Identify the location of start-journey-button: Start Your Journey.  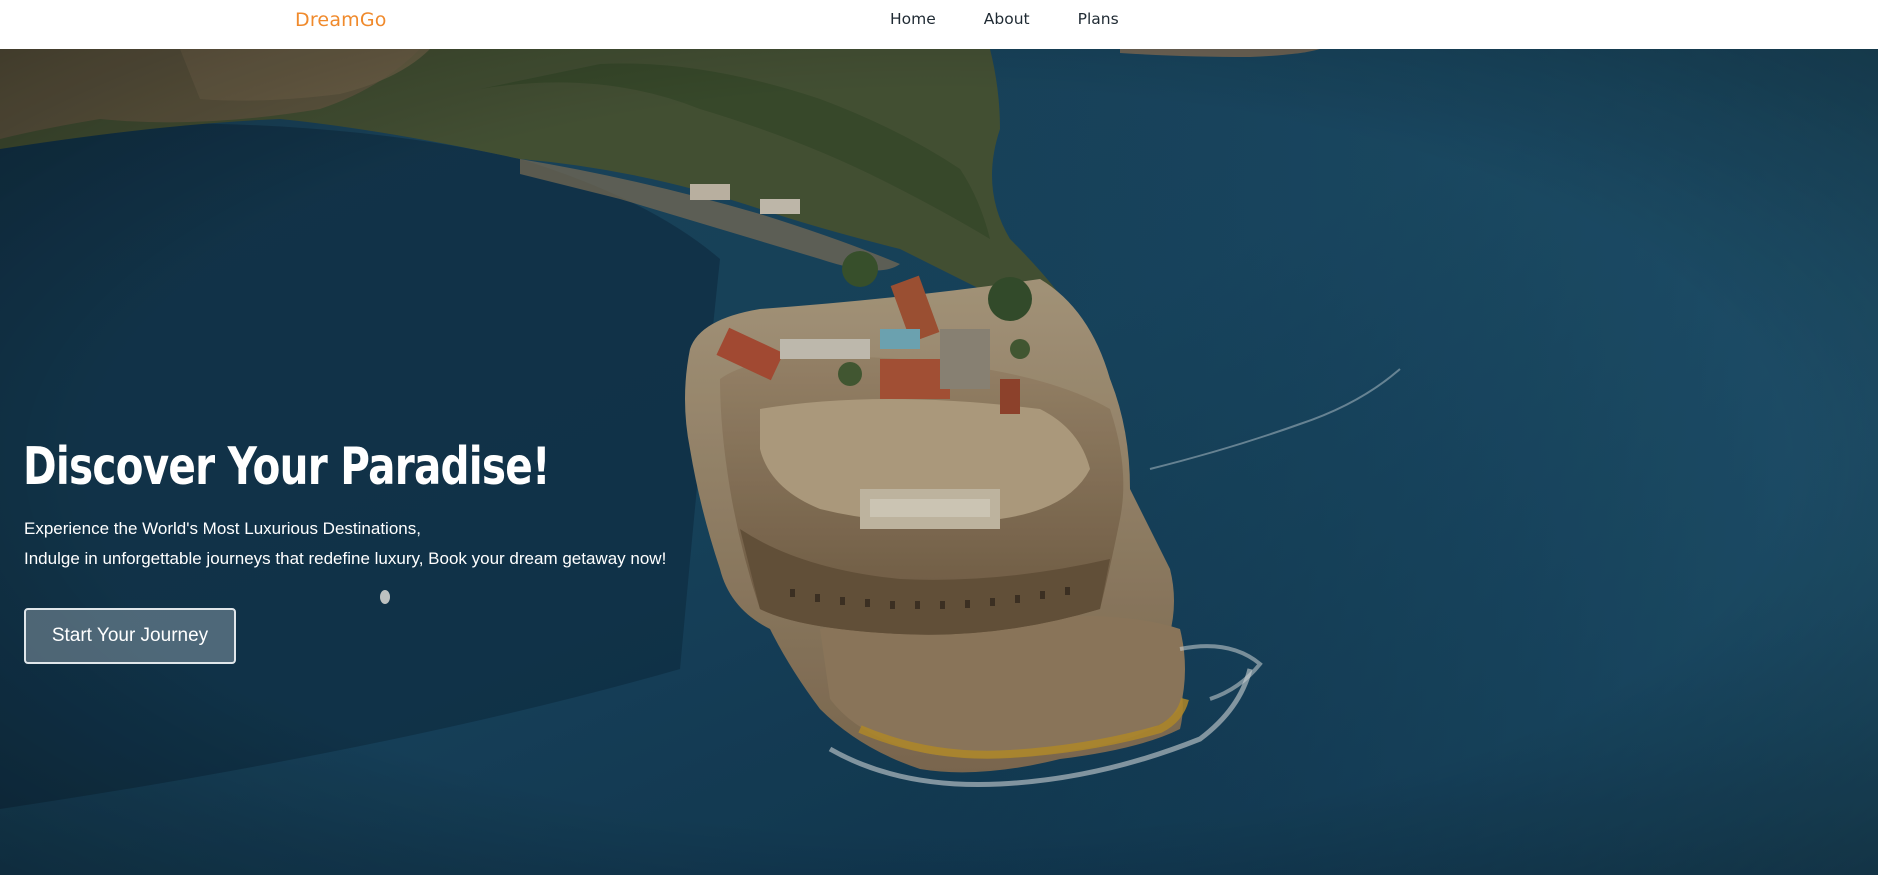
(130, 636).